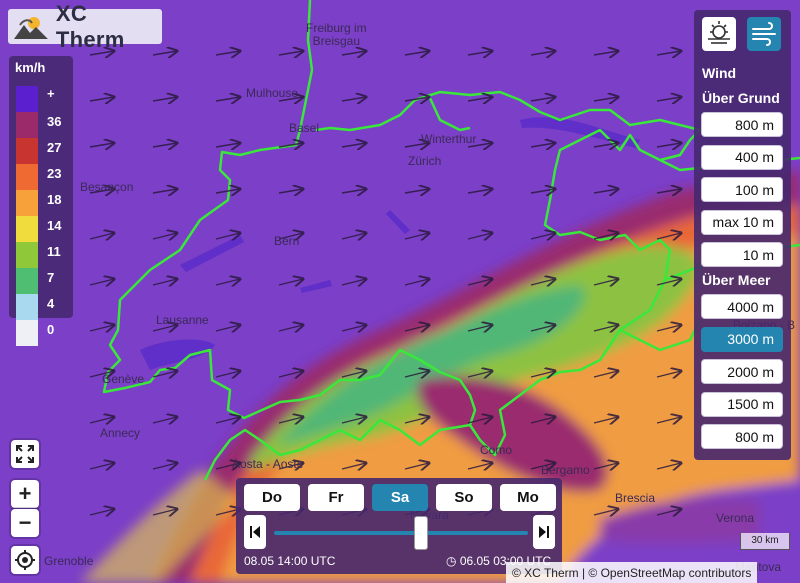  What do you see at coordinates (268, 464) in the screenshot?
I see `city-label: Aosta - Aoste` at bounding box center [268, 464].